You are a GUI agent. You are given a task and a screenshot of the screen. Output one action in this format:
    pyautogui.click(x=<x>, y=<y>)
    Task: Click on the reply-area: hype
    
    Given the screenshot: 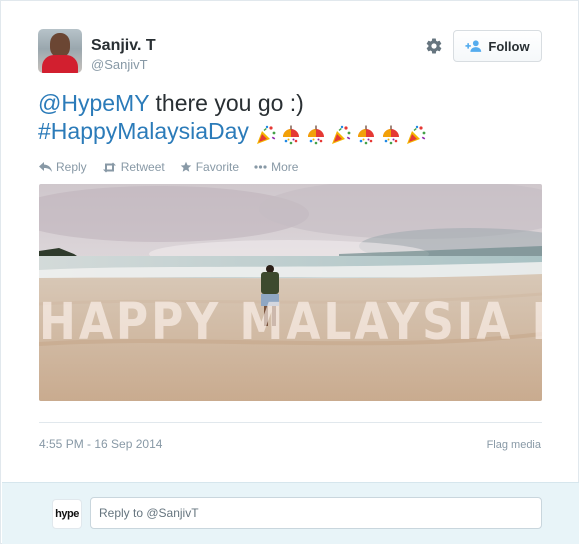 What is the action you would take?
    pyautogui.click(x=290, y=513)
    